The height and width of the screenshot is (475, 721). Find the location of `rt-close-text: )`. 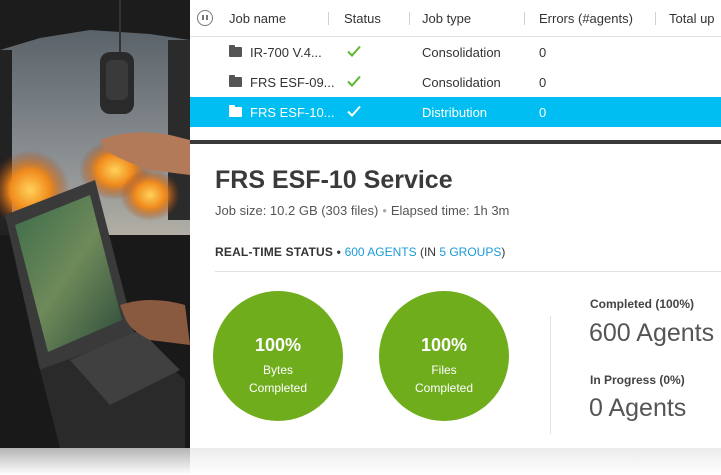

rt-close-text: ) is located at coordinates (503, 252).